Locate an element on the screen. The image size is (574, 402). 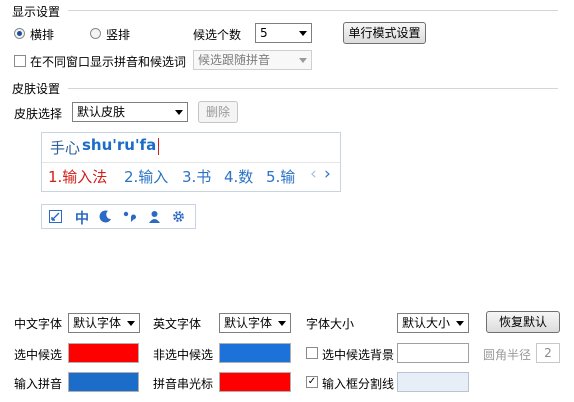
radio-vertical-label: 竖排 is located at coordinates (118, 34).